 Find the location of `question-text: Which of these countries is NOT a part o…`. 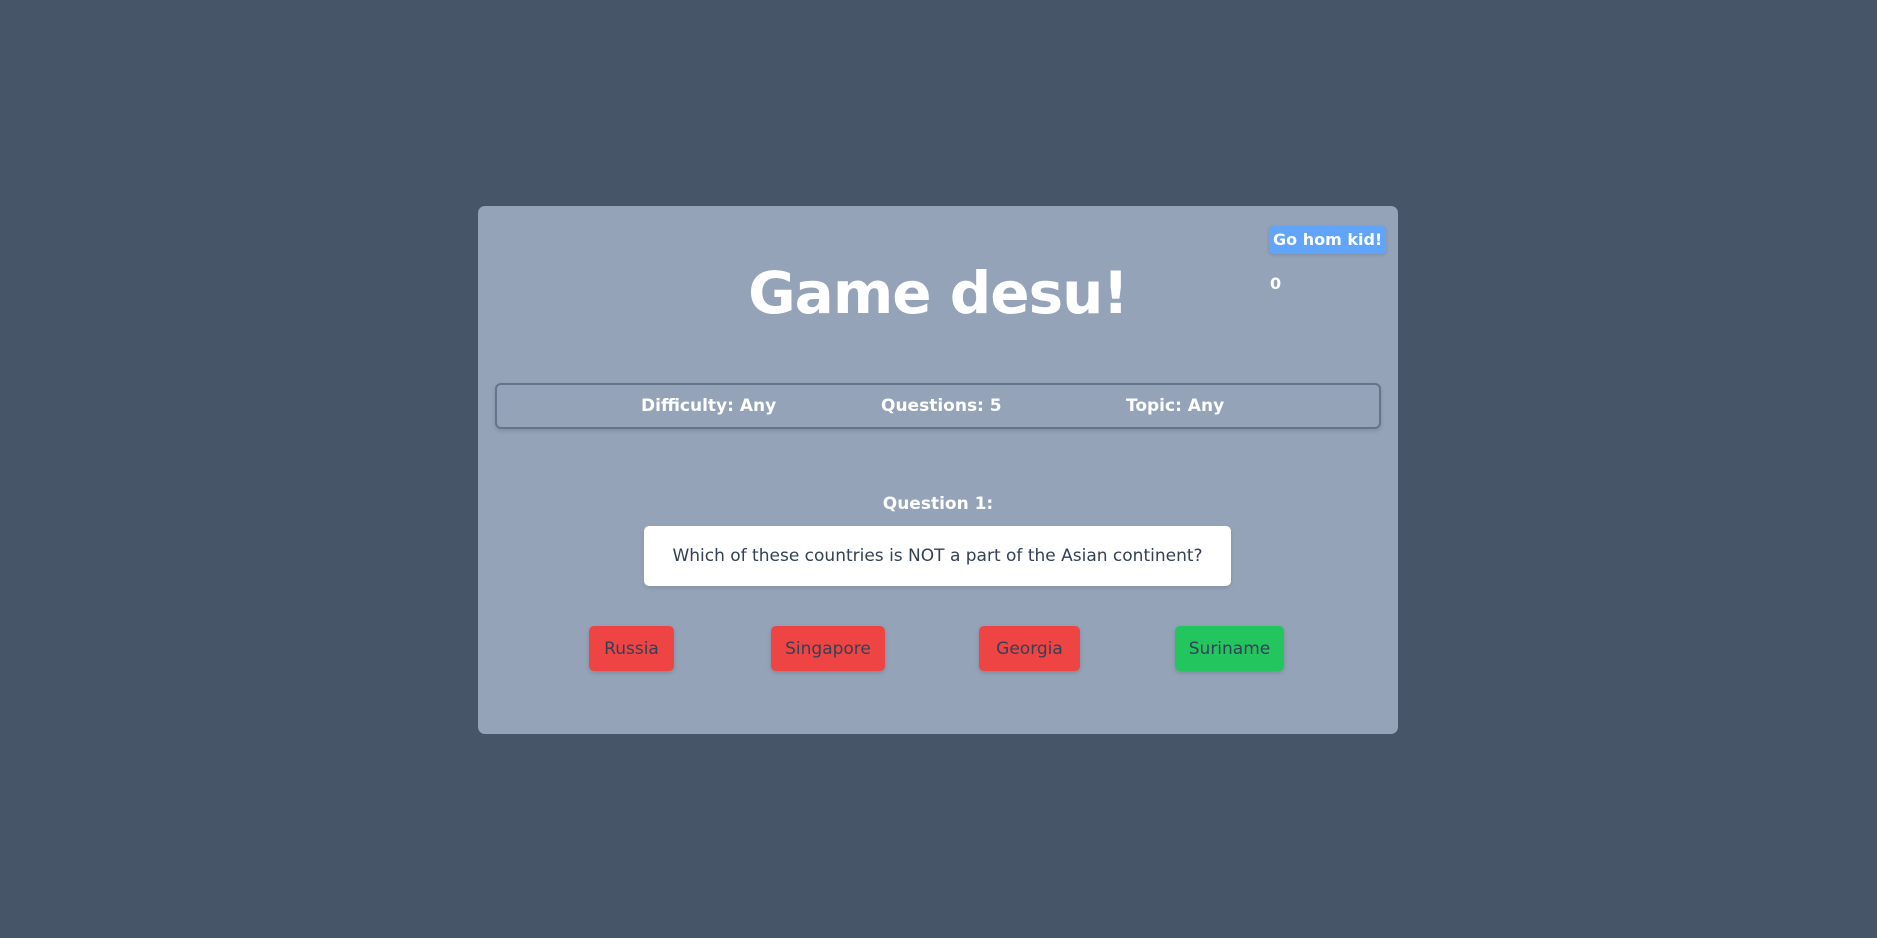

question-text: Which of these countries is NOT a part o… is located at coordinates (937, 556).